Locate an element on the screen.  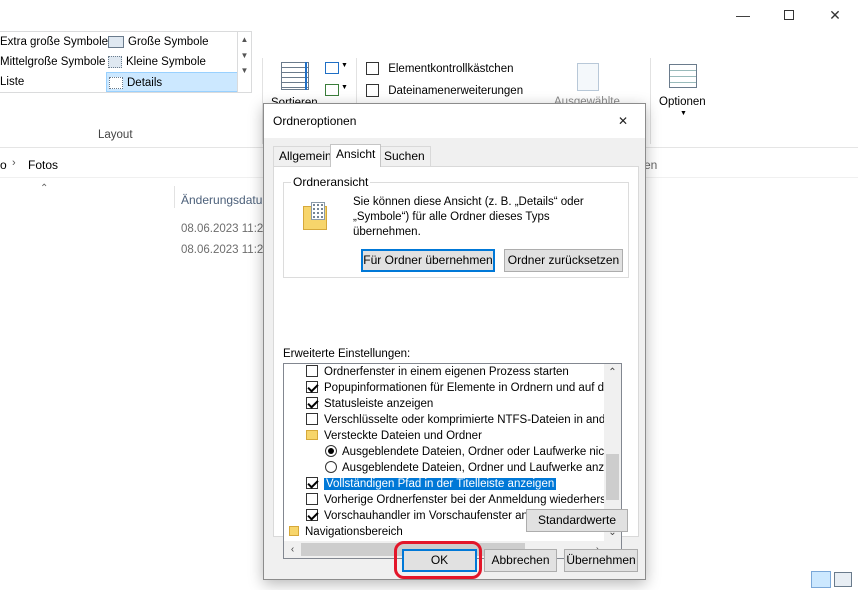
breadcrumb-prev: o is located at coordinates (3, 165).